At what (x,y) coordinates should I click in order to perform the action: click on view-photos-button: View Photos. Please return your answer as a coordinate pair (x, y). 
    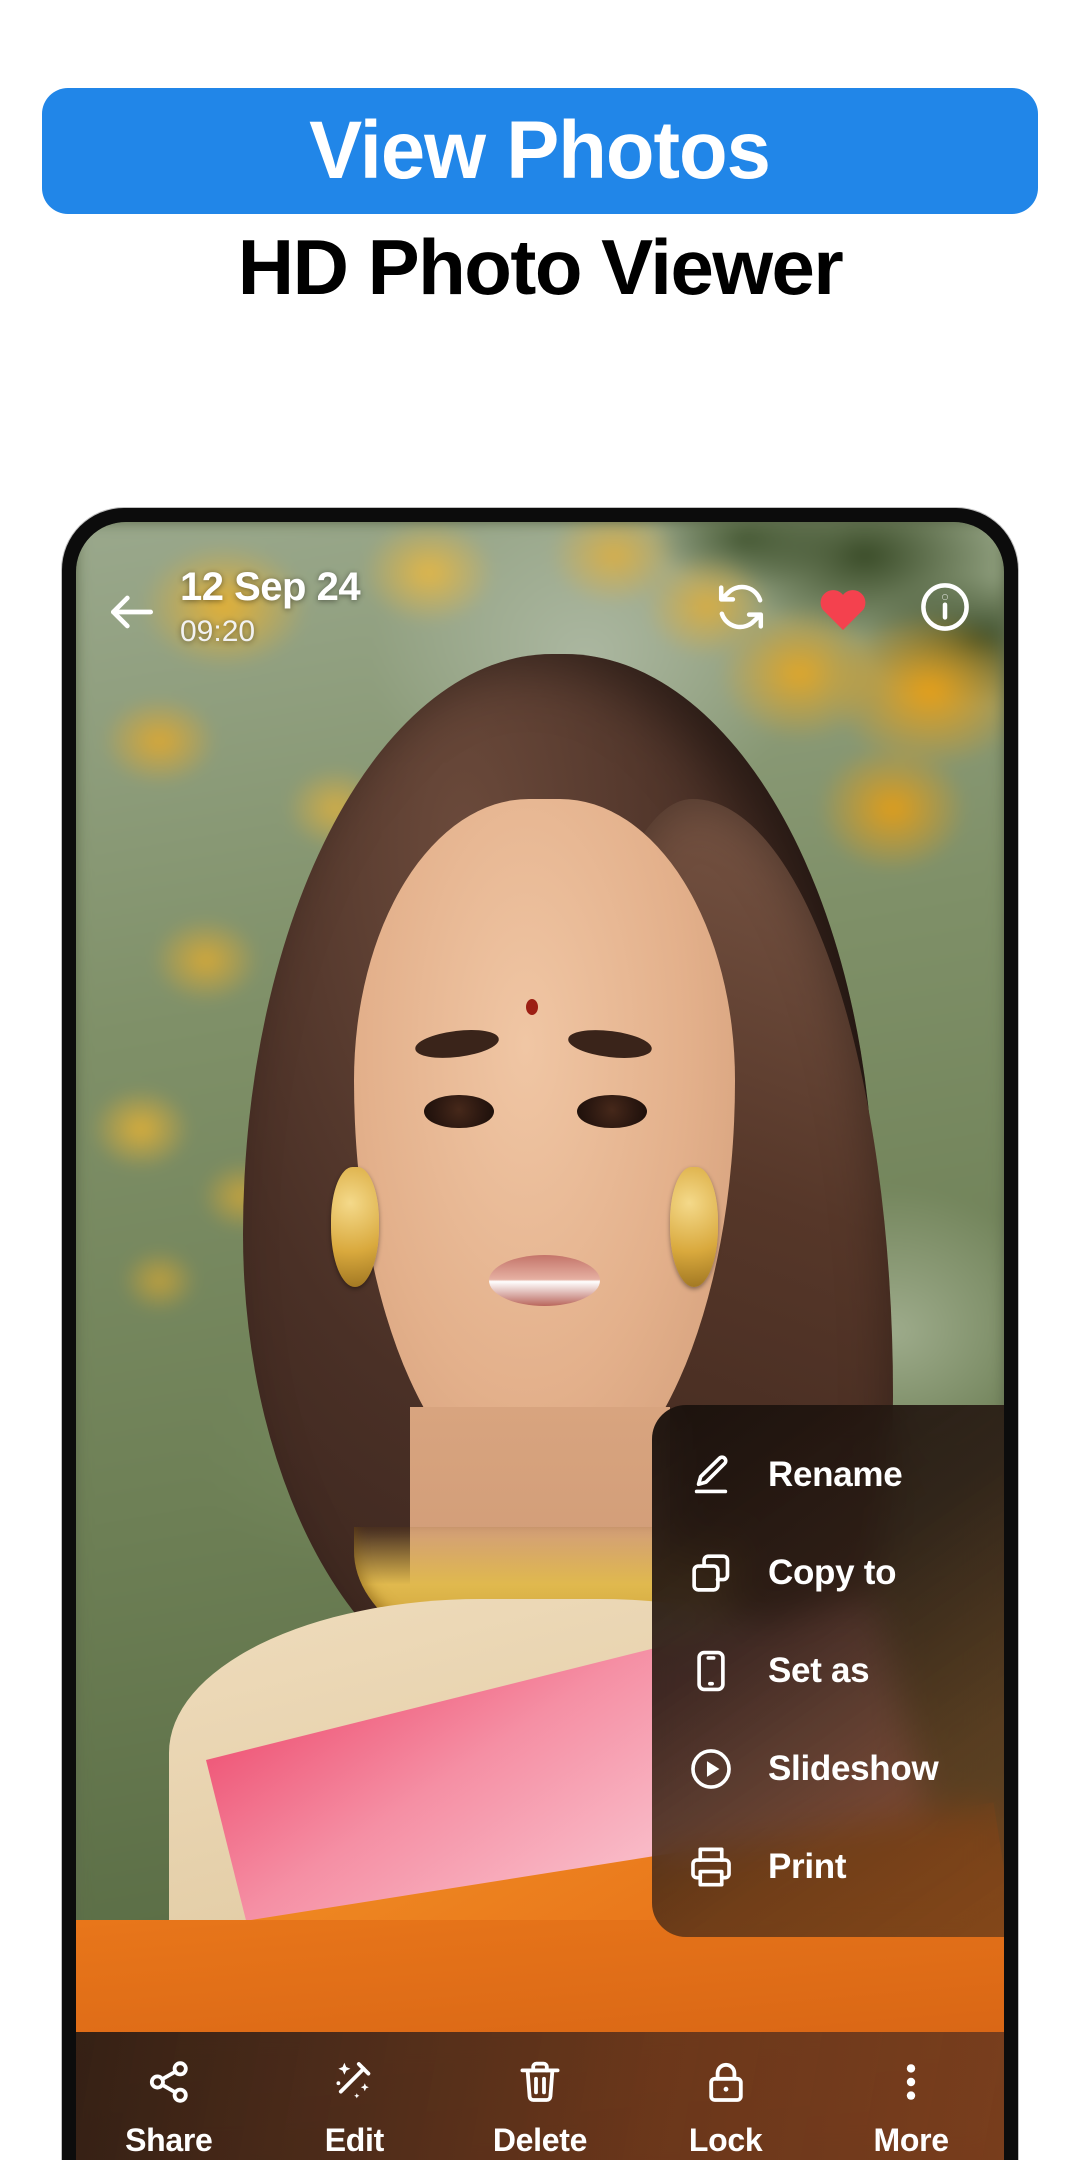
    Looking at the image, I should click on (540, 151).